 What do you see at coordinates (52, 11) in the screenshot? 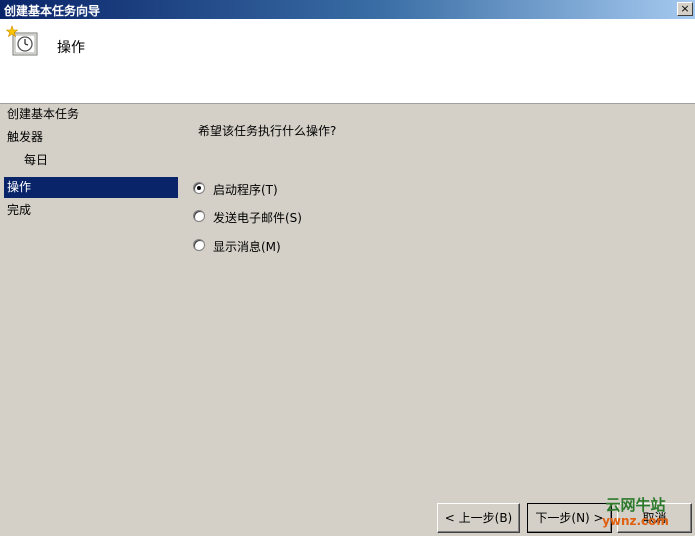
I see `window-title: 创建基本任务向导` at bounding box center [52, 11].